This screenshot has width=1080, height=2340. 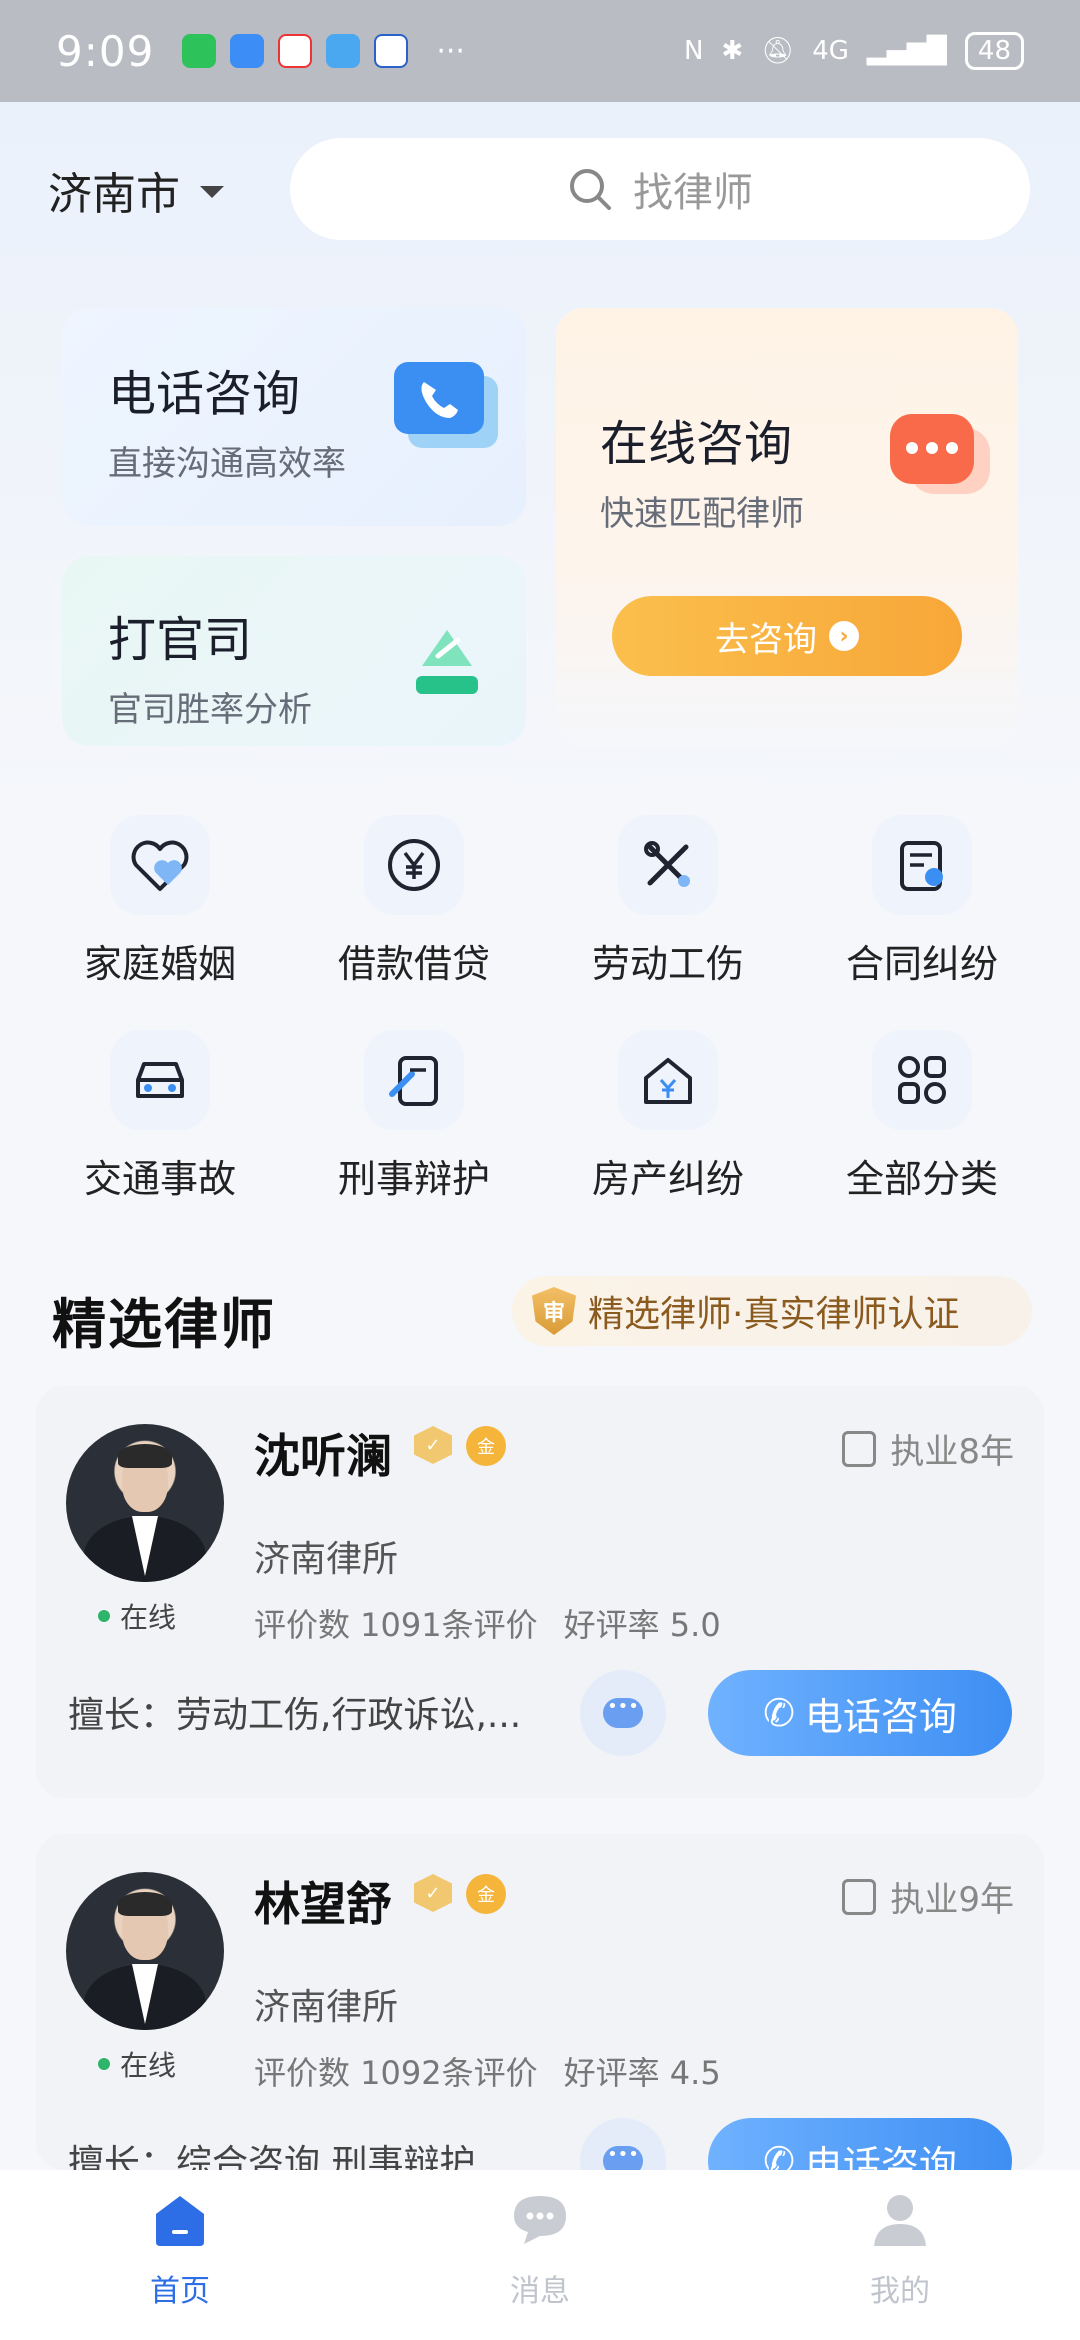 I want to click on rating-score: 好评率 4.5, so click(x=642, y=2073).